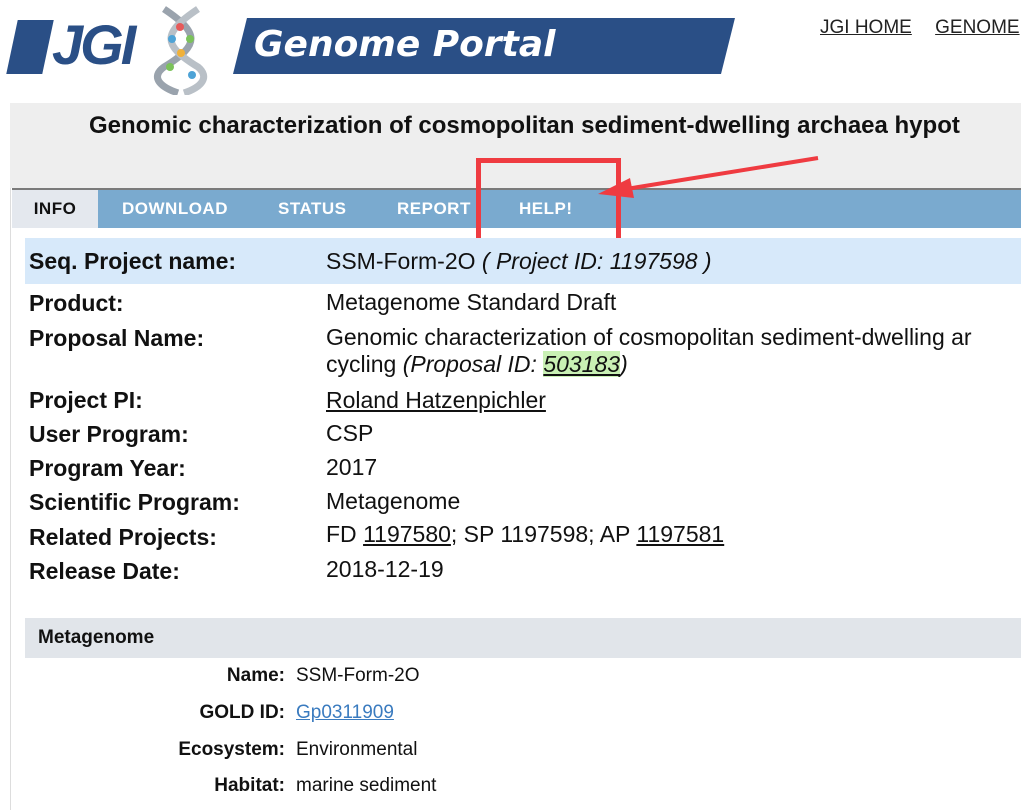 The image size is (1021, 810). I want to click on seq-project-label: Seq. Project name:, so click(133, 261).